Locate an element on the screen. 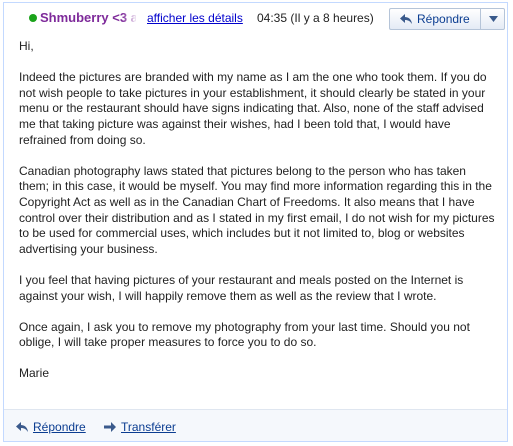 The width and height of the screenshot is (513, 446). message-timestamp: 04:35 (Il y a 8 heures) is located at coordinates (315, 18).